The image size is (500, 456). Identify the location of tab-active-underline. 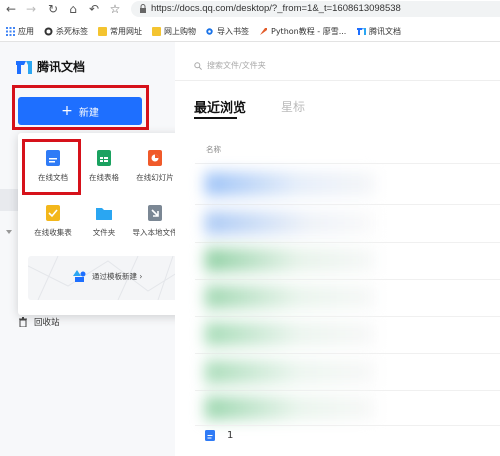
(215, 118).